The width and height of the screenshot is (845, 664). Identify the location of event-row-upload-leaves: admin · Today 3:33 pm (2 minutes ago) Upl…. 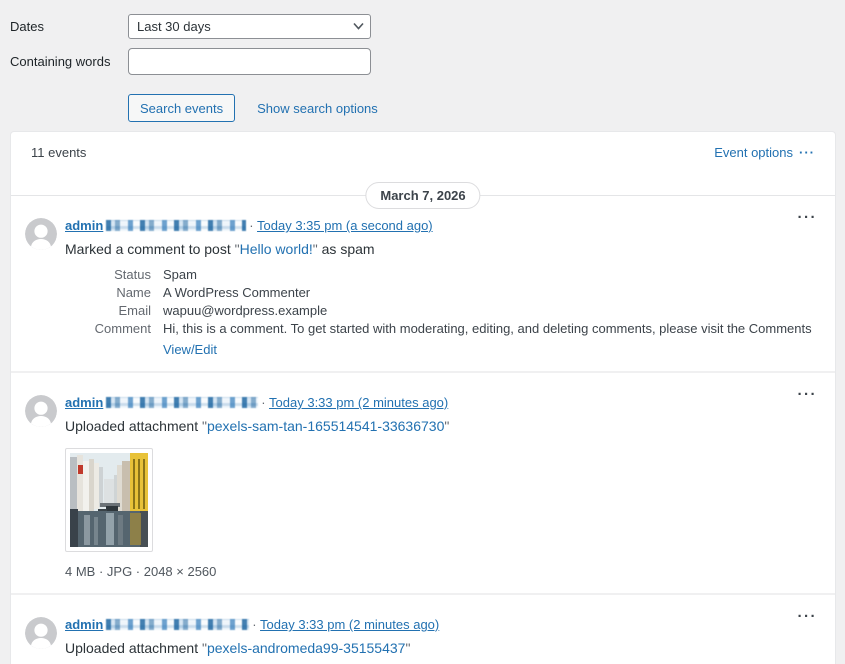
(423, 628).